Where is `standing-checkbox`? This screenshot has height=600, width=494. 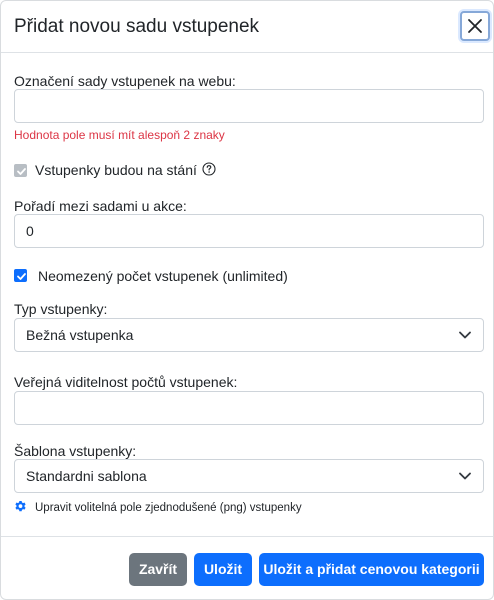
standing-checkbox is located at coordinates (20, 170).